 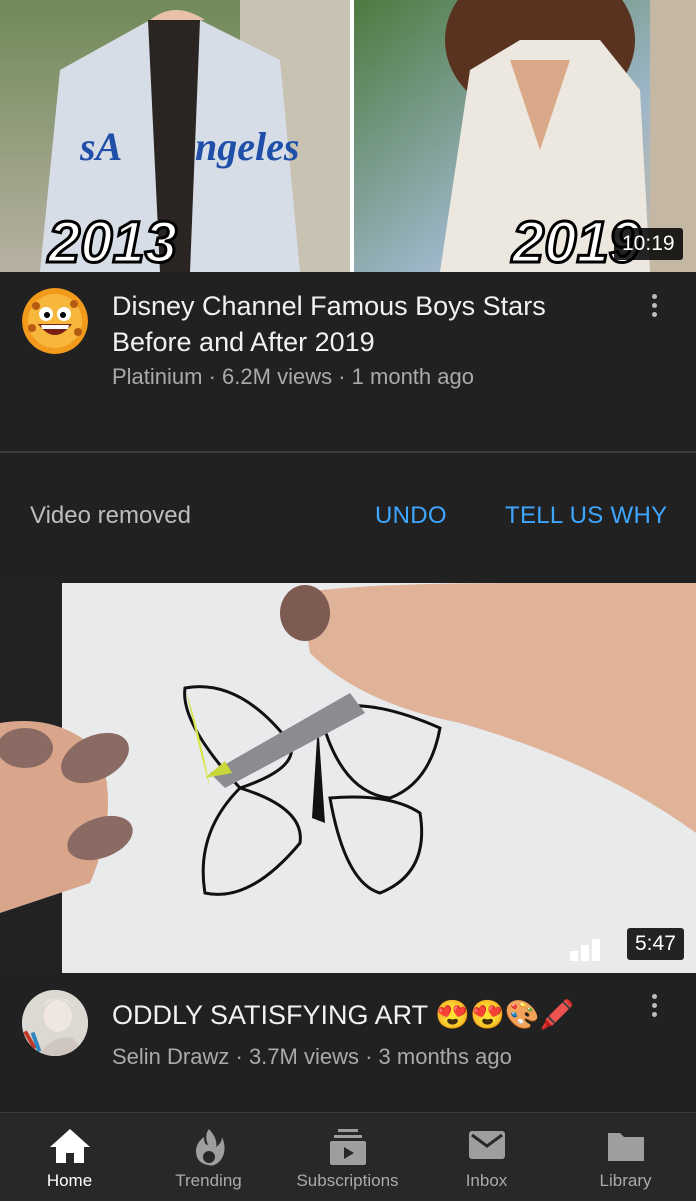 I want to click on upload-age: 1 month ago, so click(x=412, y=376).